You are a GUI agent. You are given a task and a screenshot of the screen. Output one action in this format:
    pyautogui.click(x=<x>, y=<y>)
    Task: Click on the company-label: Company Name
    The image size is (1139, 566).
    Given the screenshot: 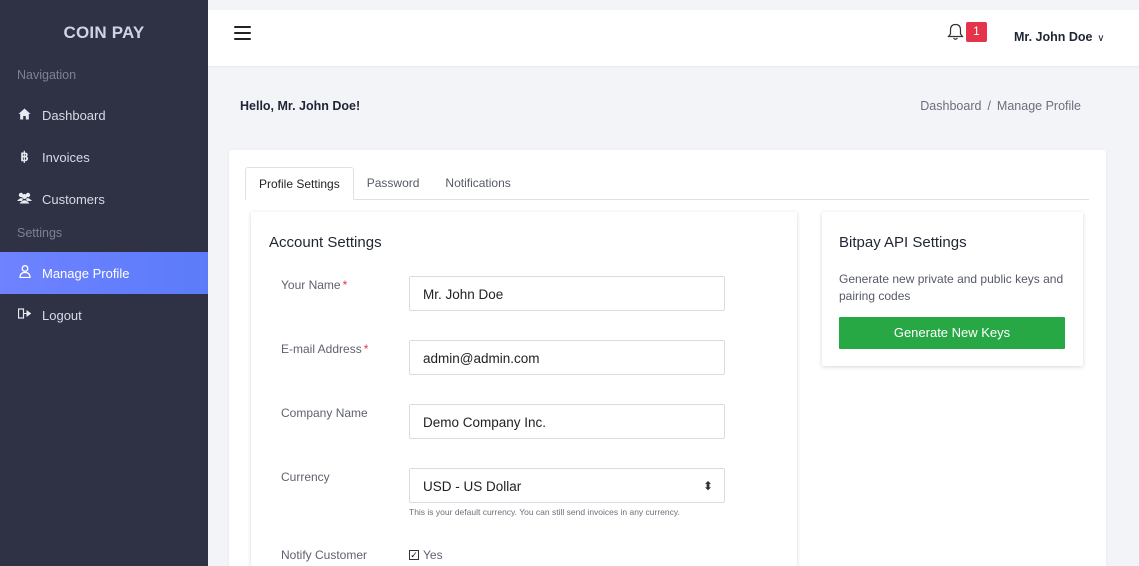 What is the action you would take?
    pyautogui.click(x=324, y=413)
    